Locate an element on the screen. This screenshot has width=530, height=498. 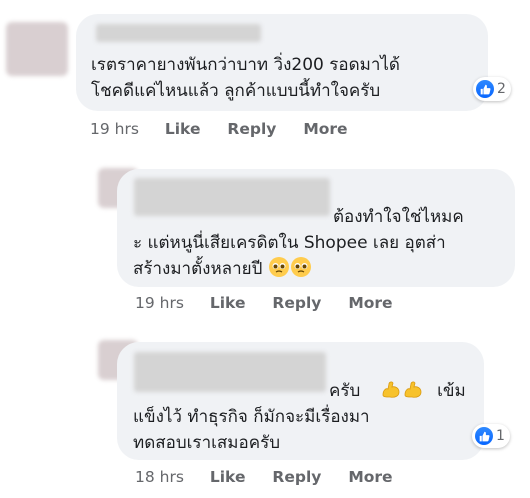
reaction-count: 1 is located at coordinates (500, 436).